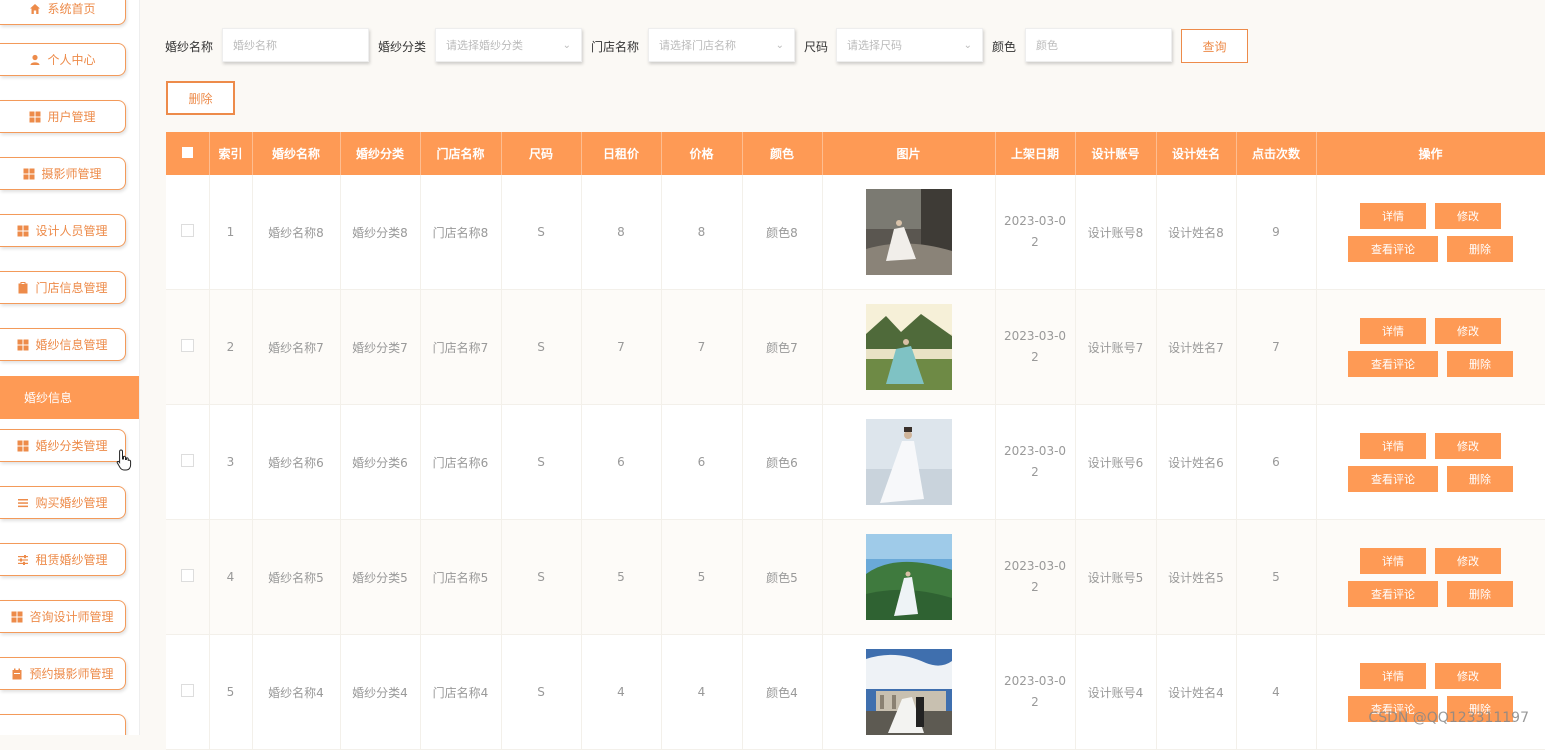 The width and height of the screenshot is (1545, 750). Describe the element at coordinates (296, 692) in the screenshot. I see `cell-name: 婚纱名称4` at that location.